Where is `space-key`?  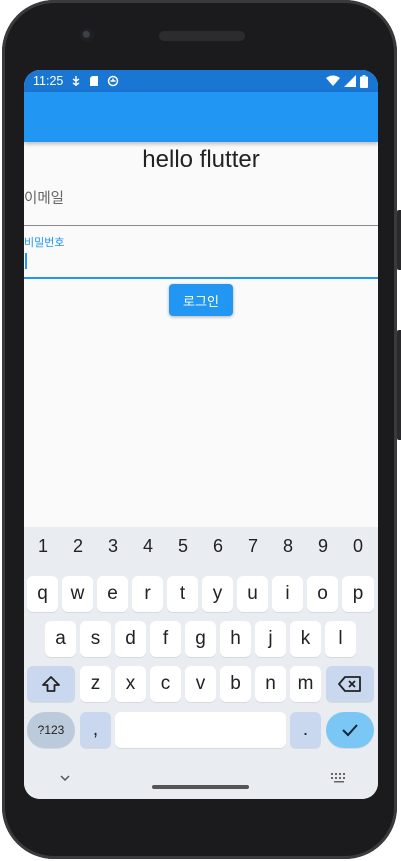
space-key is located at coordinates (200, 730).